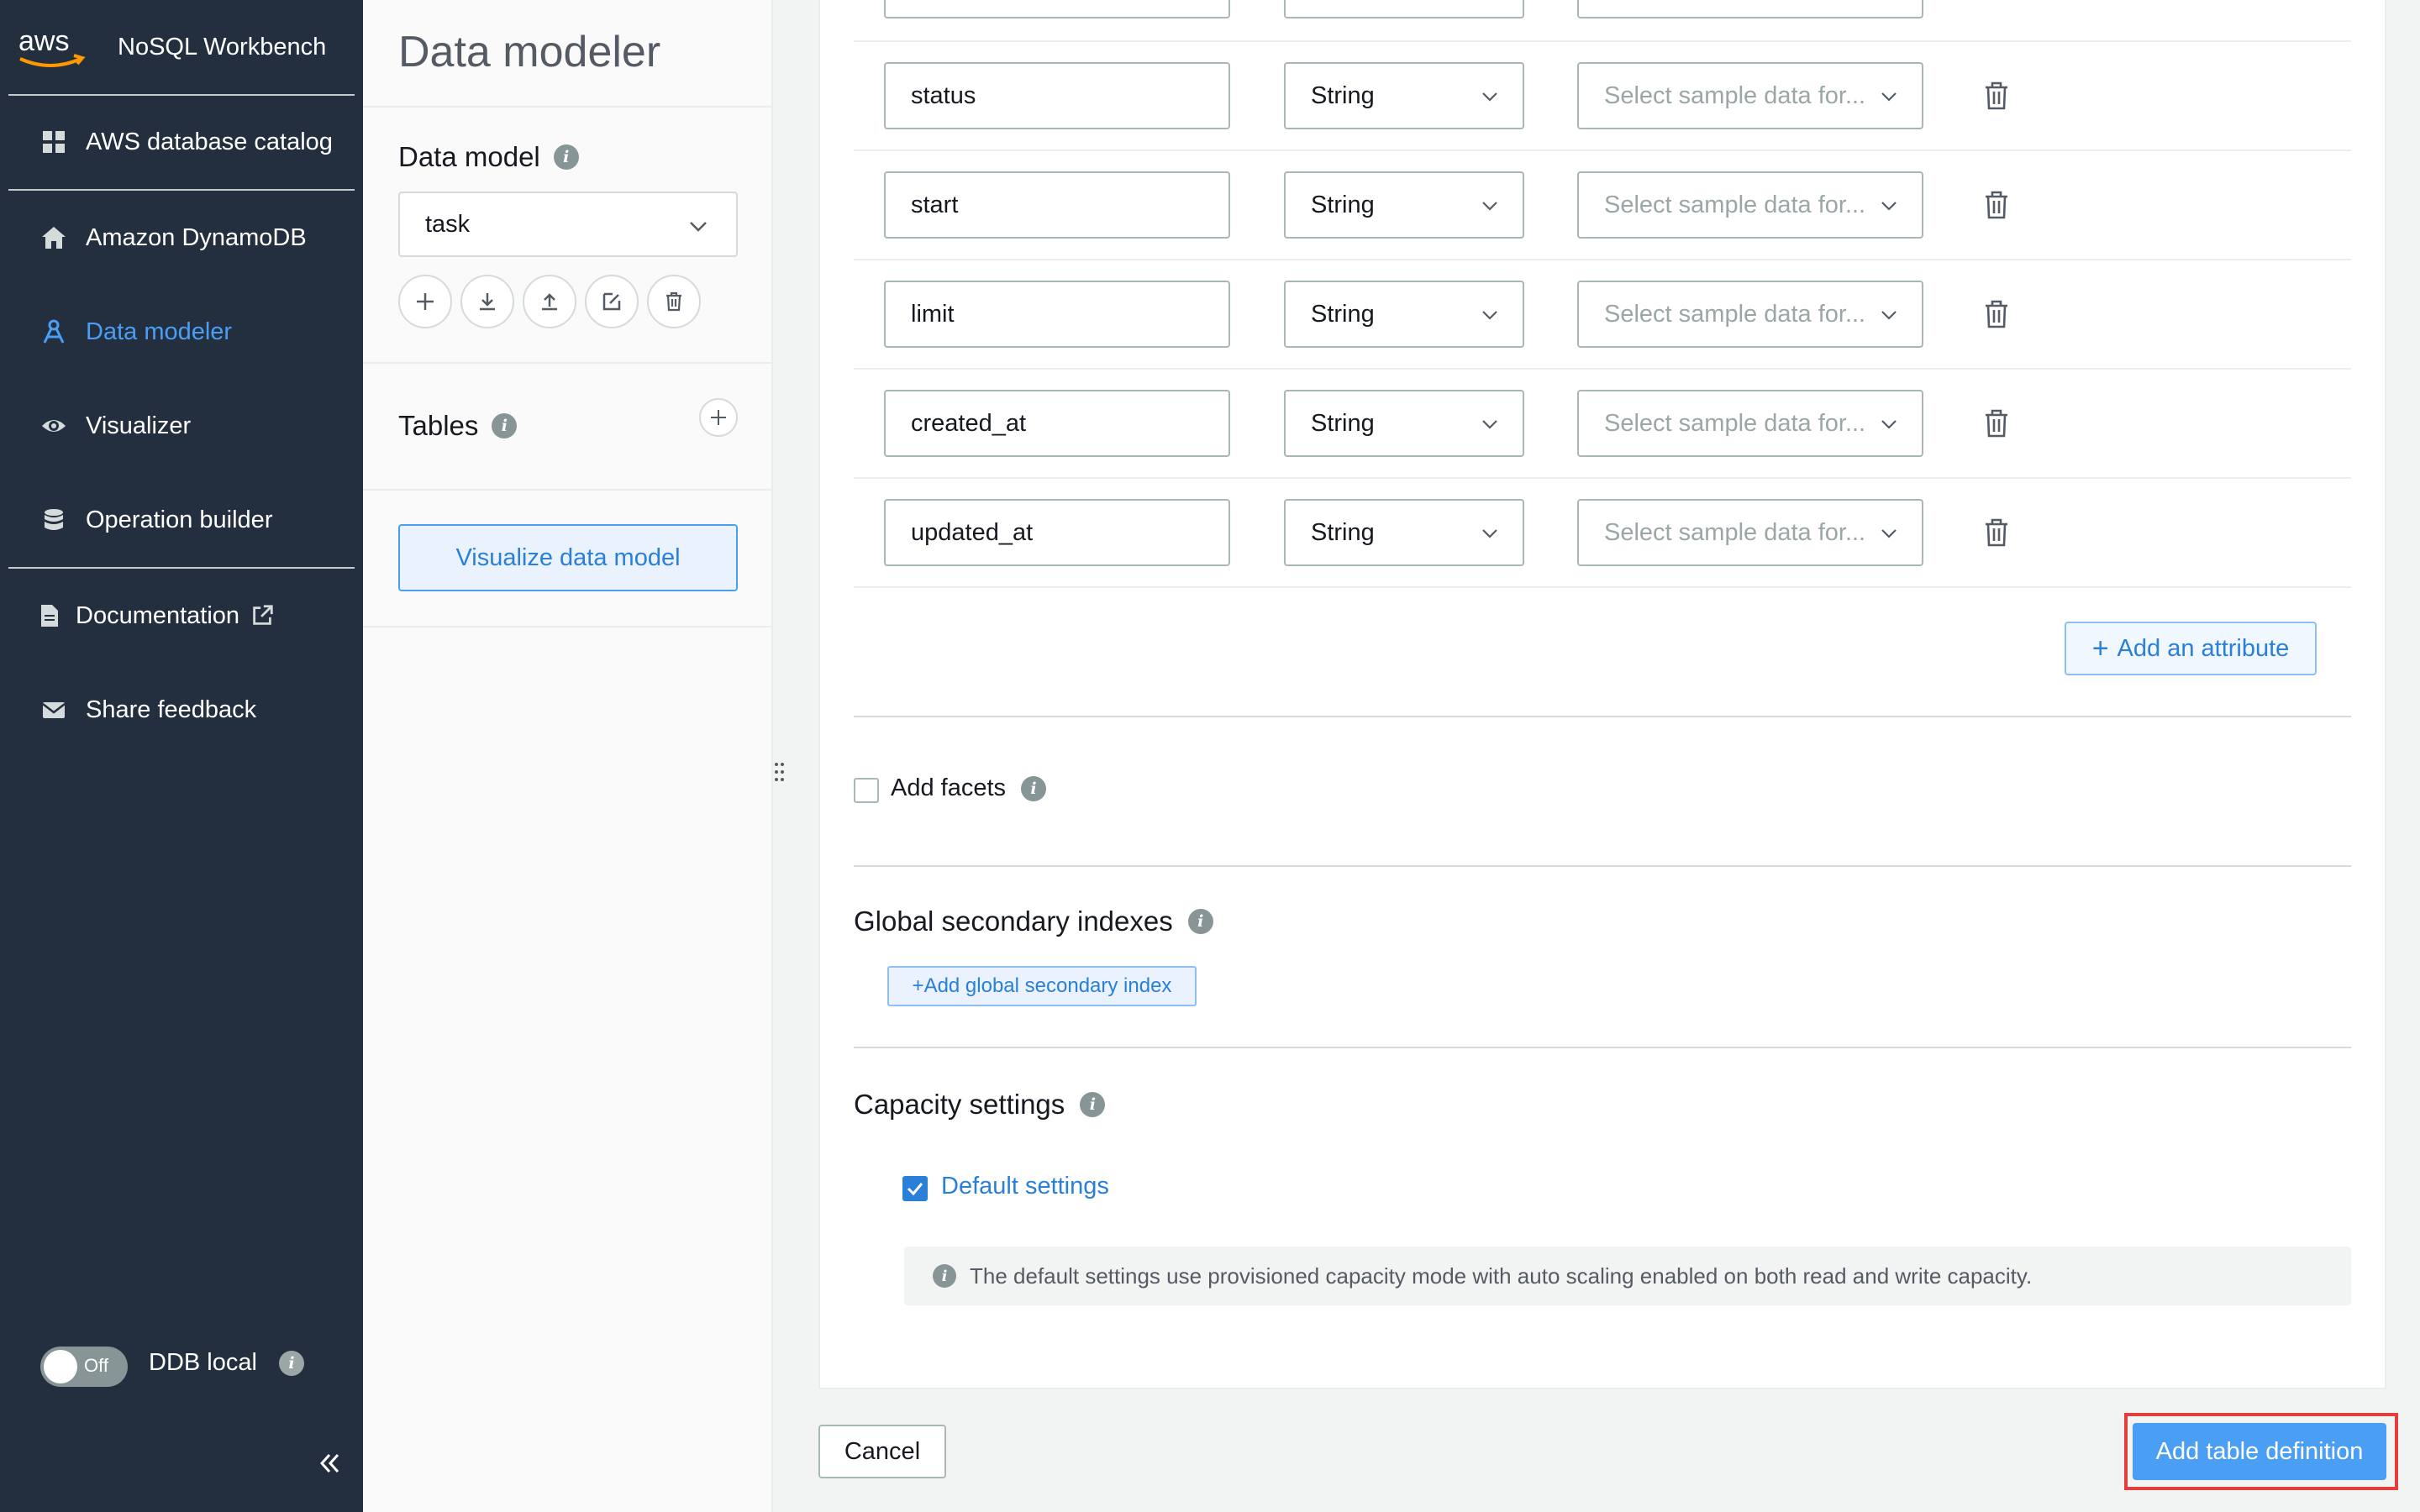  What do you see at coordinates (96, 1365) in the screenshot?
I see `toggle-state: Off` at bounding box center [96, 1365].